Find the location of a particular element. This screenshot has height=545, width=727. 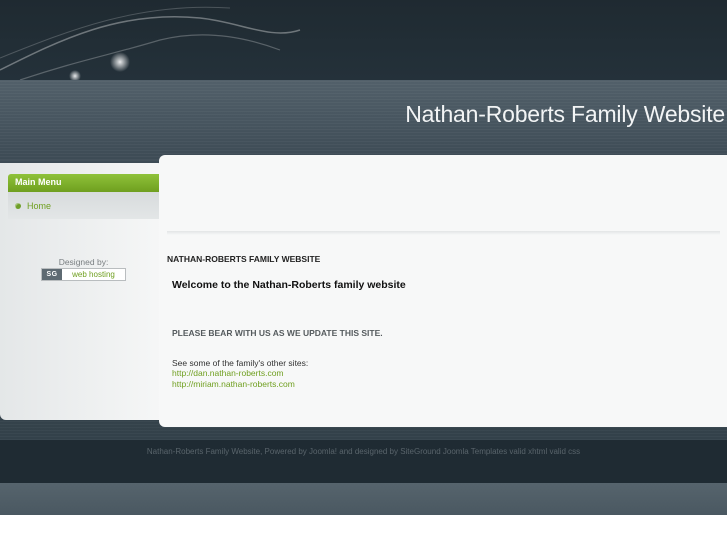

page-bottom is located at coordinates (363, 530).